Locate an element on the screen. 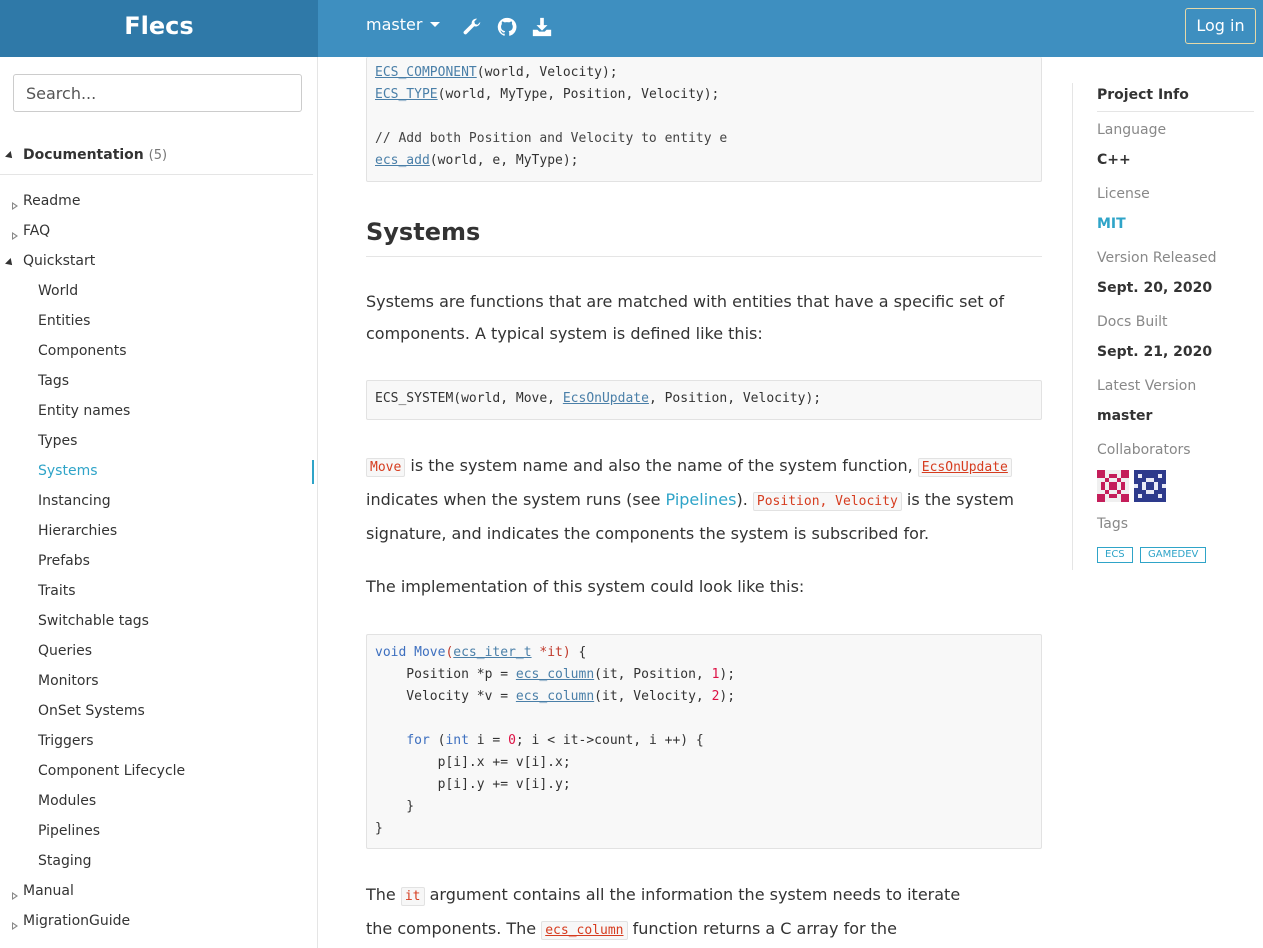 This screenshot has height=948, width=1263. code-link: EcsOnUpdate is located at coordinates (606, 398).